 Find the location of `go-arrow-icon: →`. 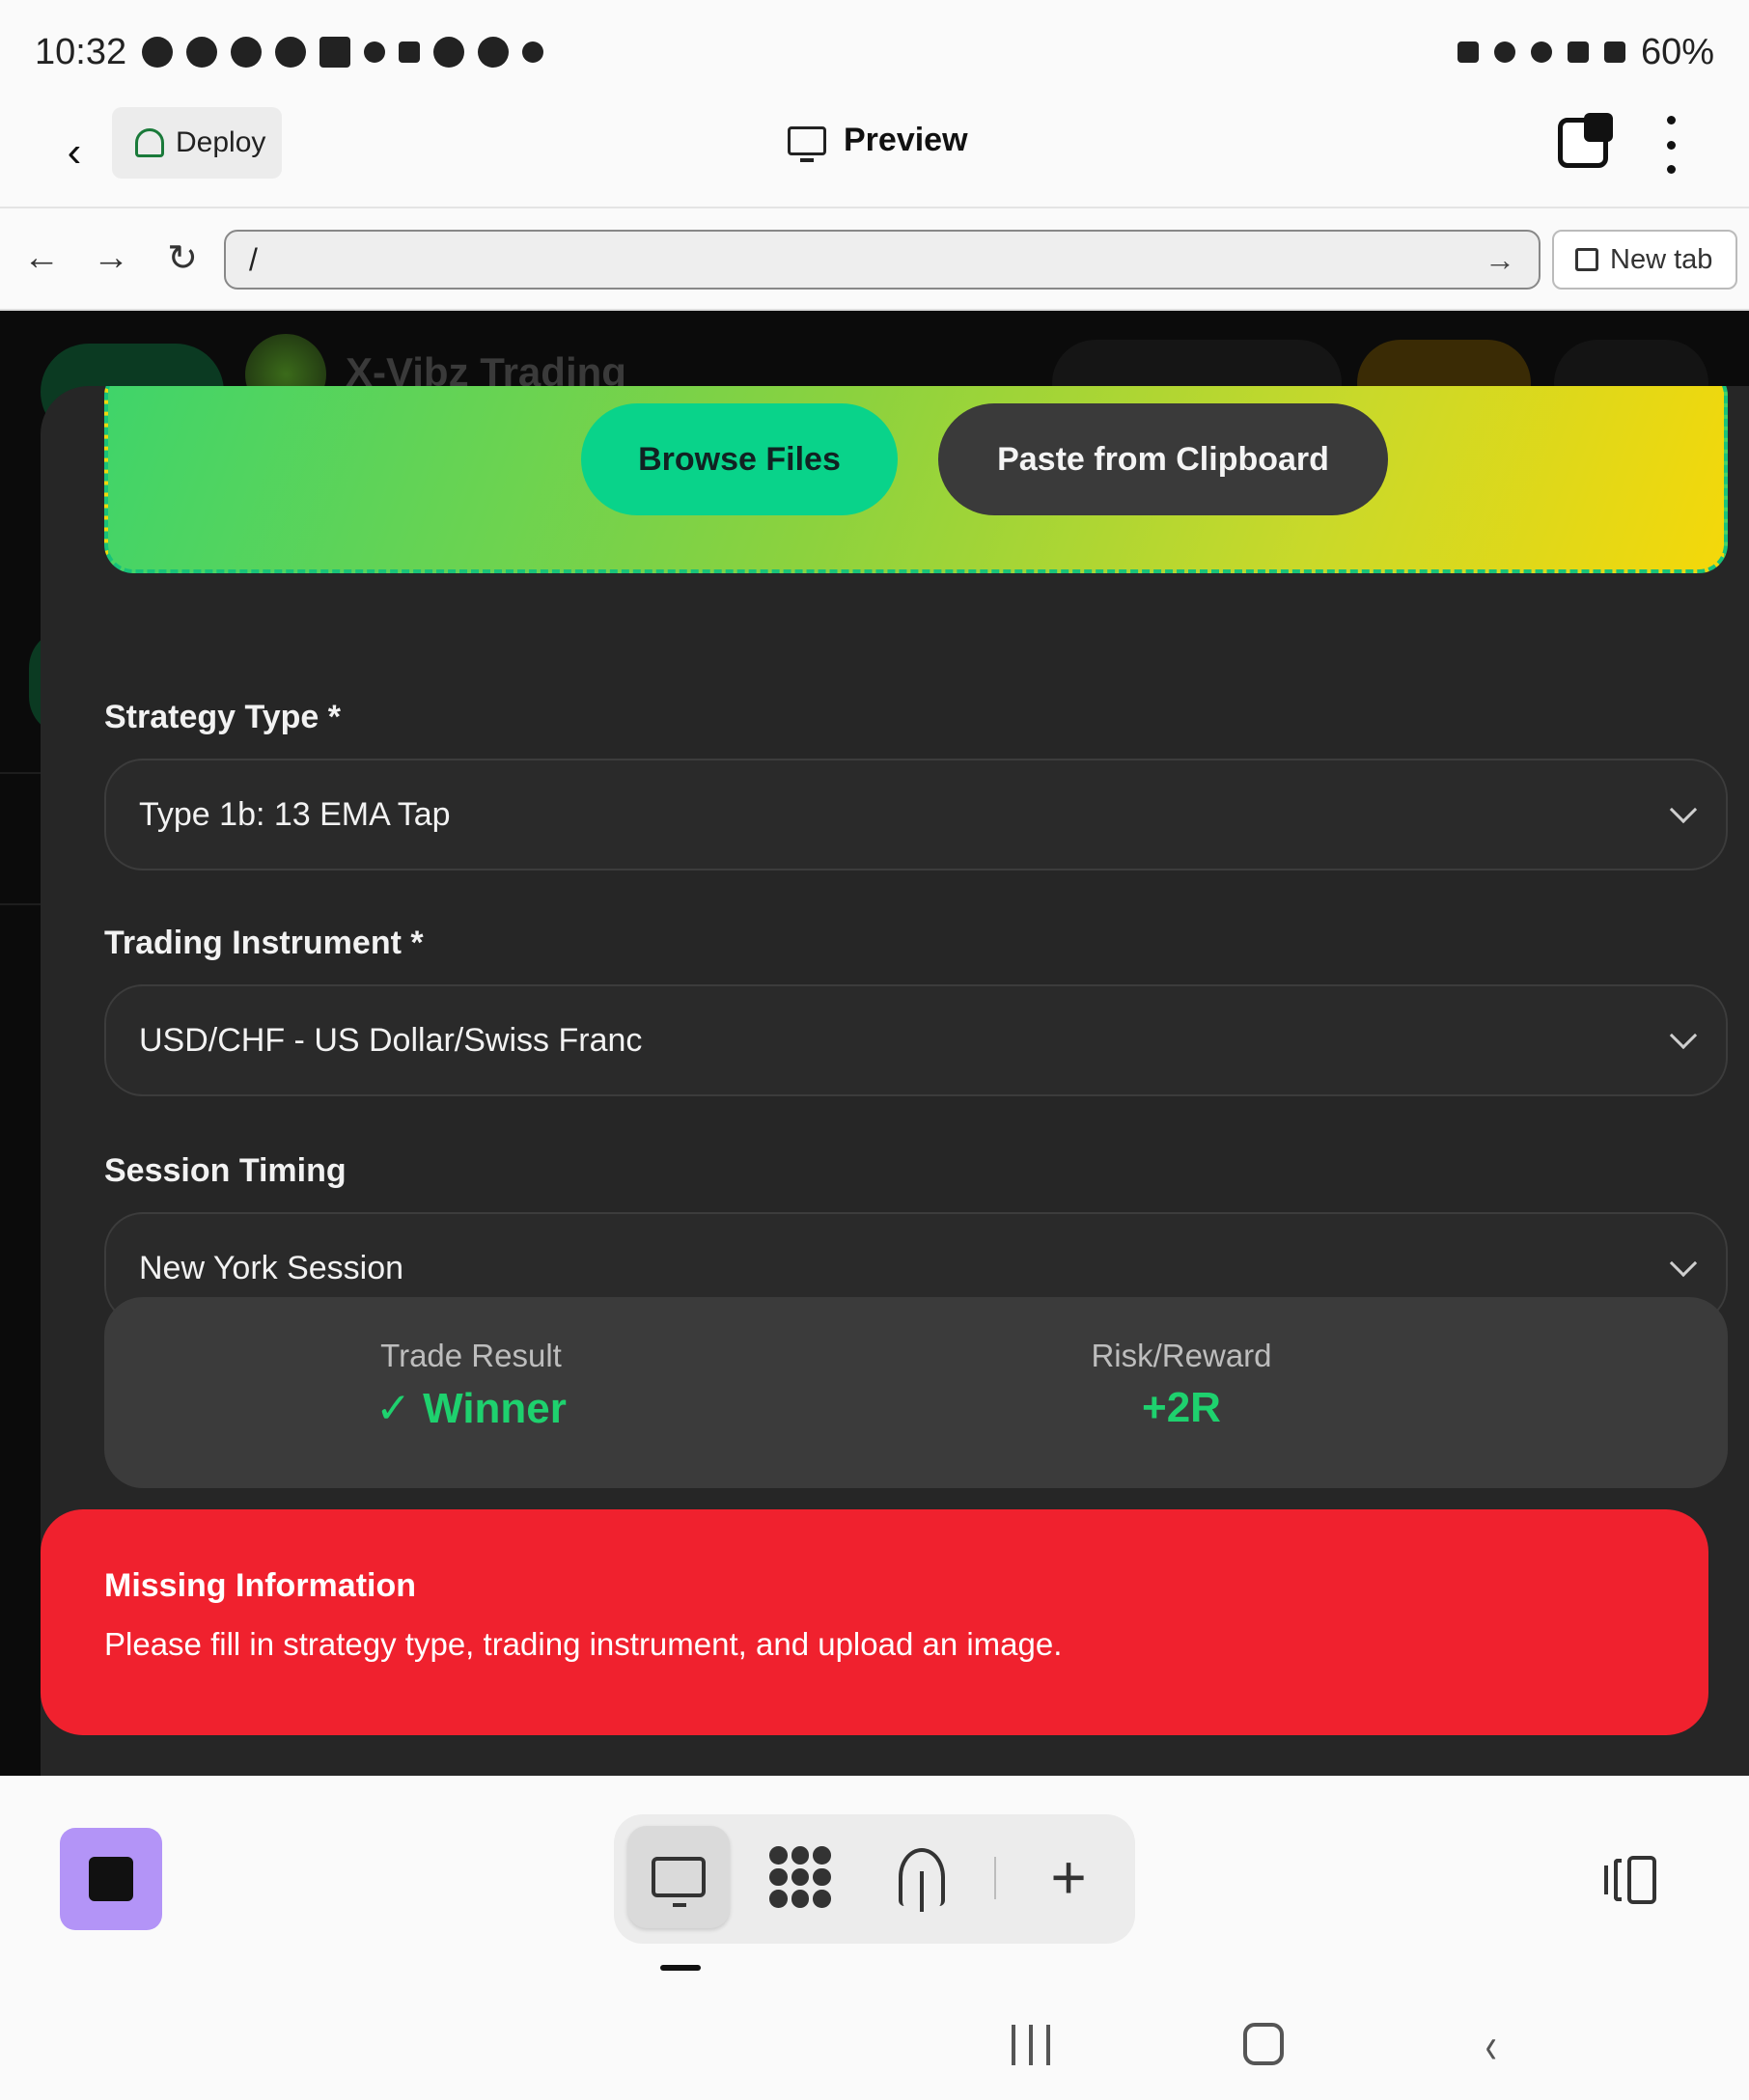

go-arrow-icon: → is located at coordinates (1500, 260).